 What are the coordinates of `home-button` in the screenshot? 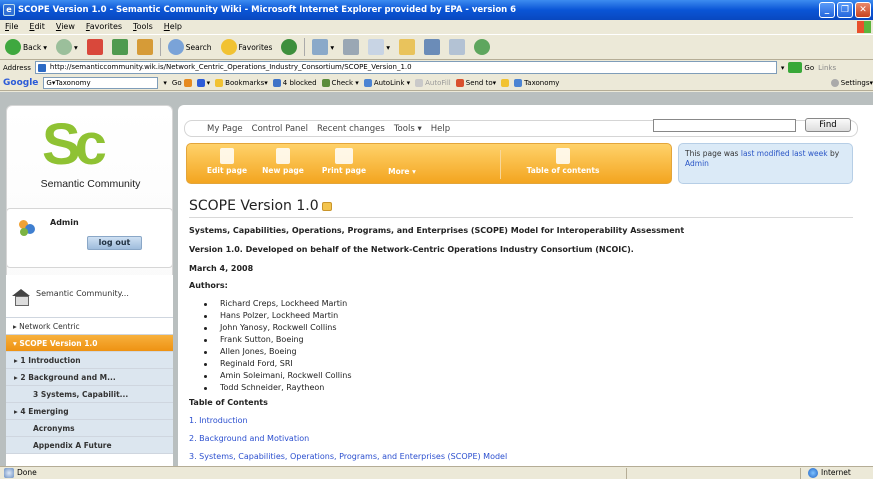 It's located at (145, 47).